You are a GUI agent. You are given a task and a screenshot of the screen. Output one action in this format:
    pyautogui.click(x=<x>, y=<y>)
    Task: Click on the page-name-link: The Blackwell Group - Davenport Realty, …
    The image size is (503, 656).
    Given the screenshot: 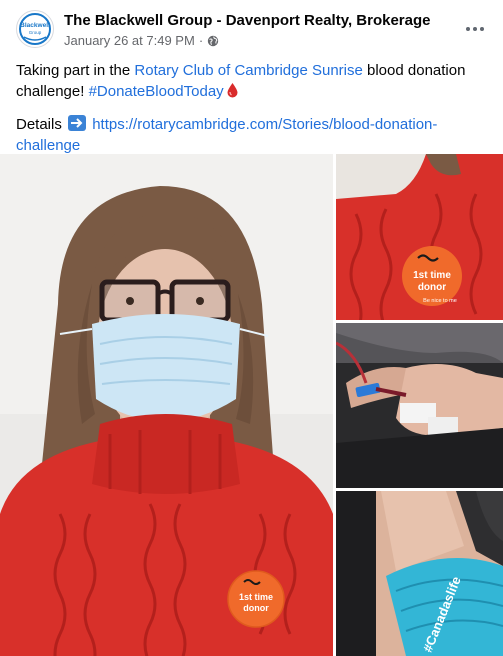 What is the action you would take?
    pyautogui.click(x=247, y=20)
    